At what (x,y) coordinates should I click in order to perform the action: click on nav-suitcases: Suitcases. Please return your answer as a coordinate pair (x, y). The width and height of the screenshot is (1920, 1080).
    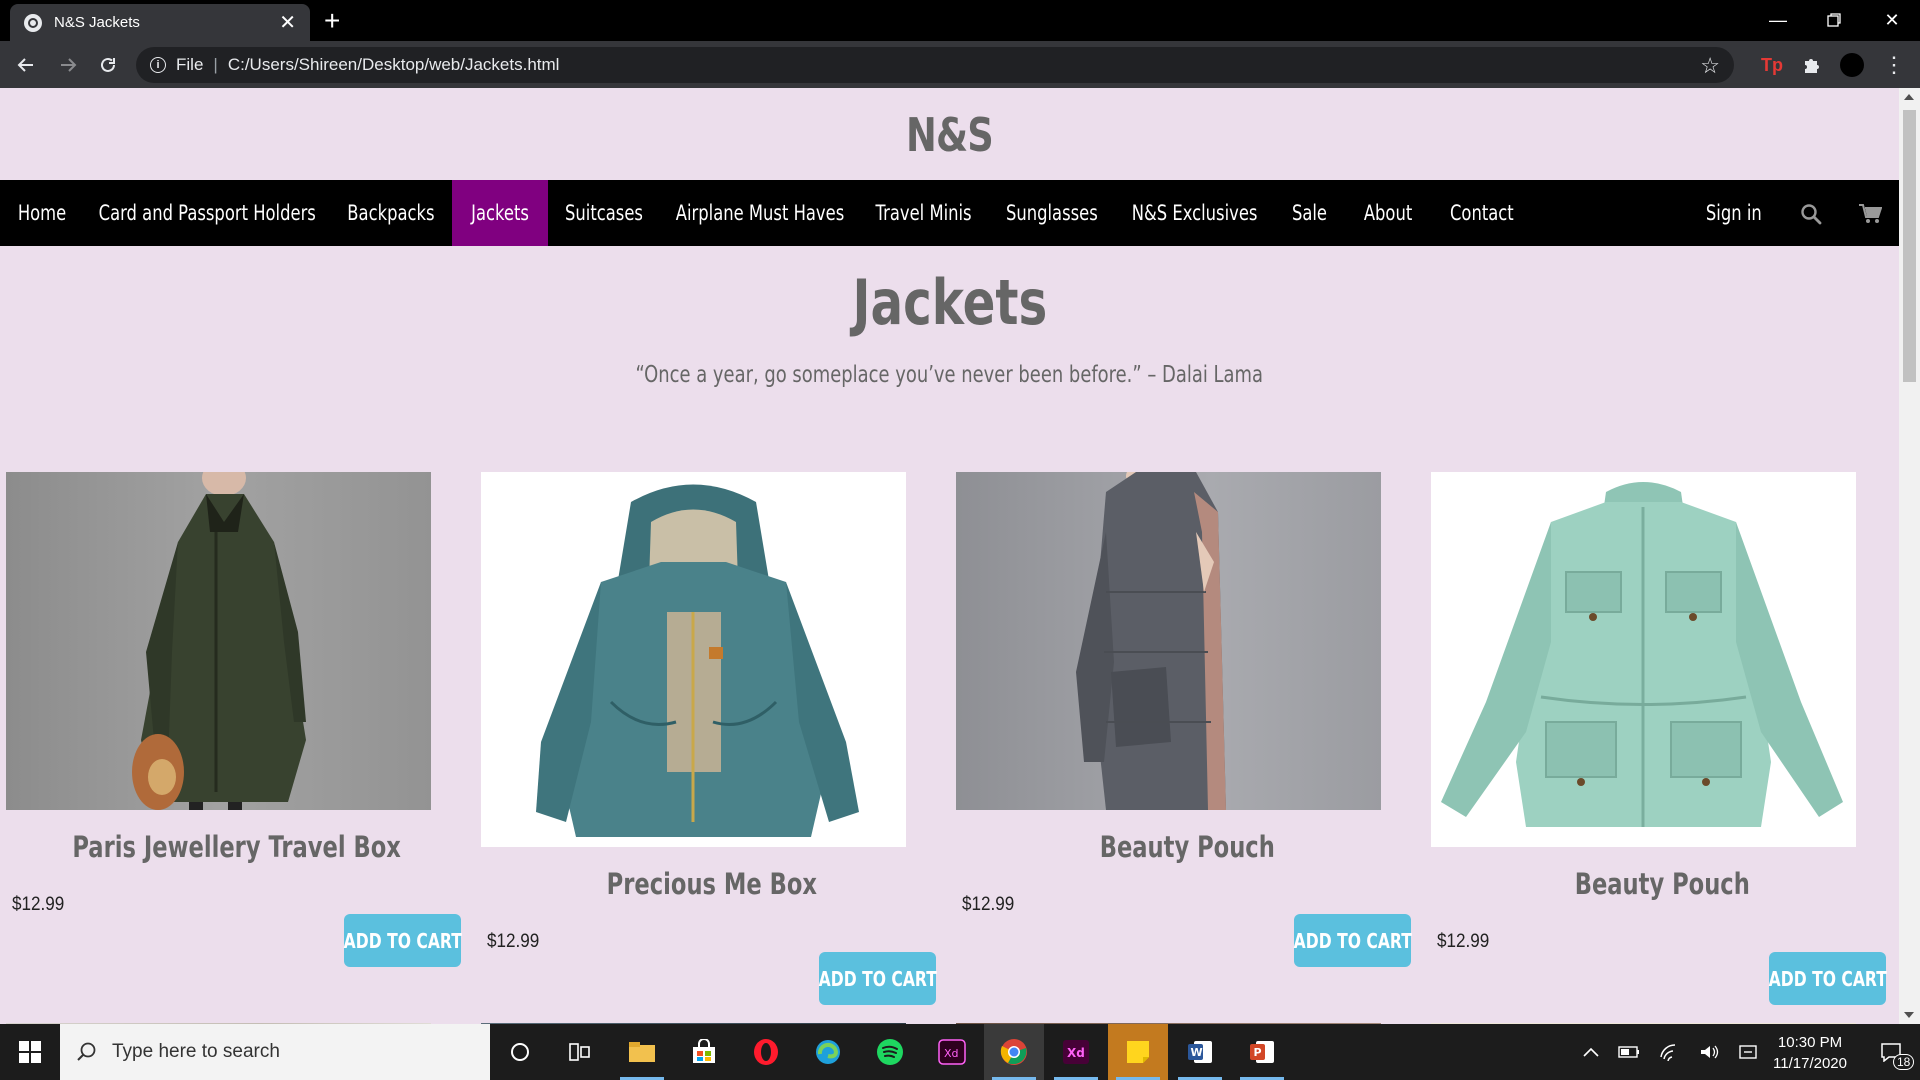
    Looking at the image, I should click on (604, 213).